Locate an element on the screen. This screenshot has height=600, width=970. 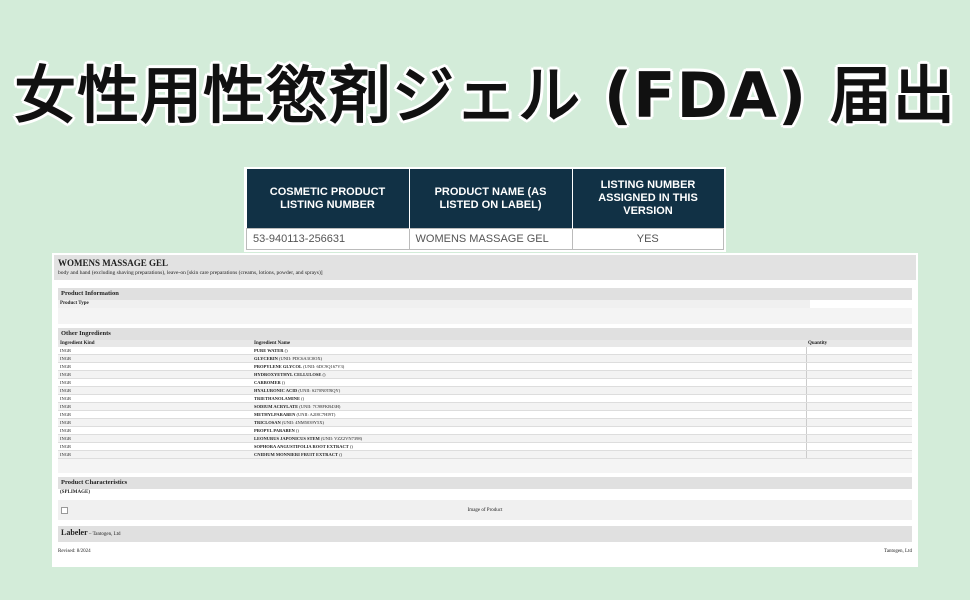
ingredient-name: SODIUM ACRYLATE is located at coordinates (276, 406).